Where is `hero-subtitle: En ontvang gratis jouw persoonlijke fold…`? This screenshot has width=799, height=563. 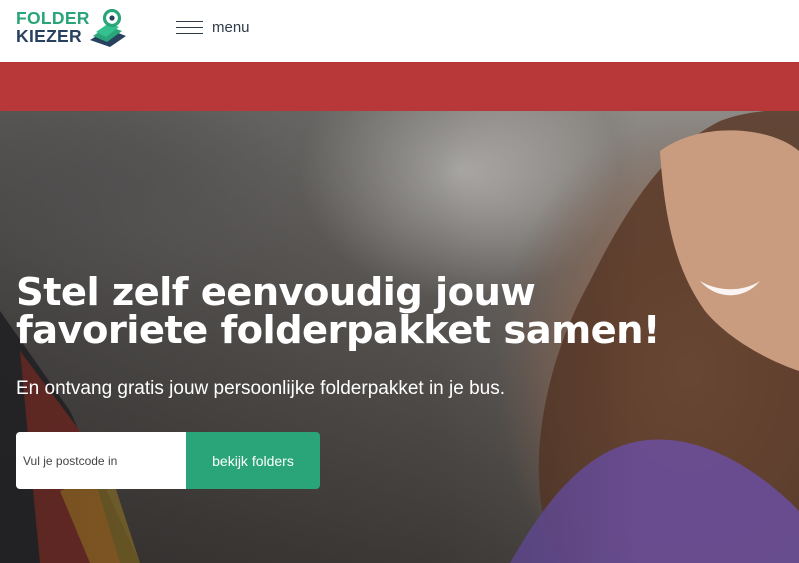
hero-subtitle: En ontvang gratis jouw persoonlijke fold… is located at coordinates (261, 388).